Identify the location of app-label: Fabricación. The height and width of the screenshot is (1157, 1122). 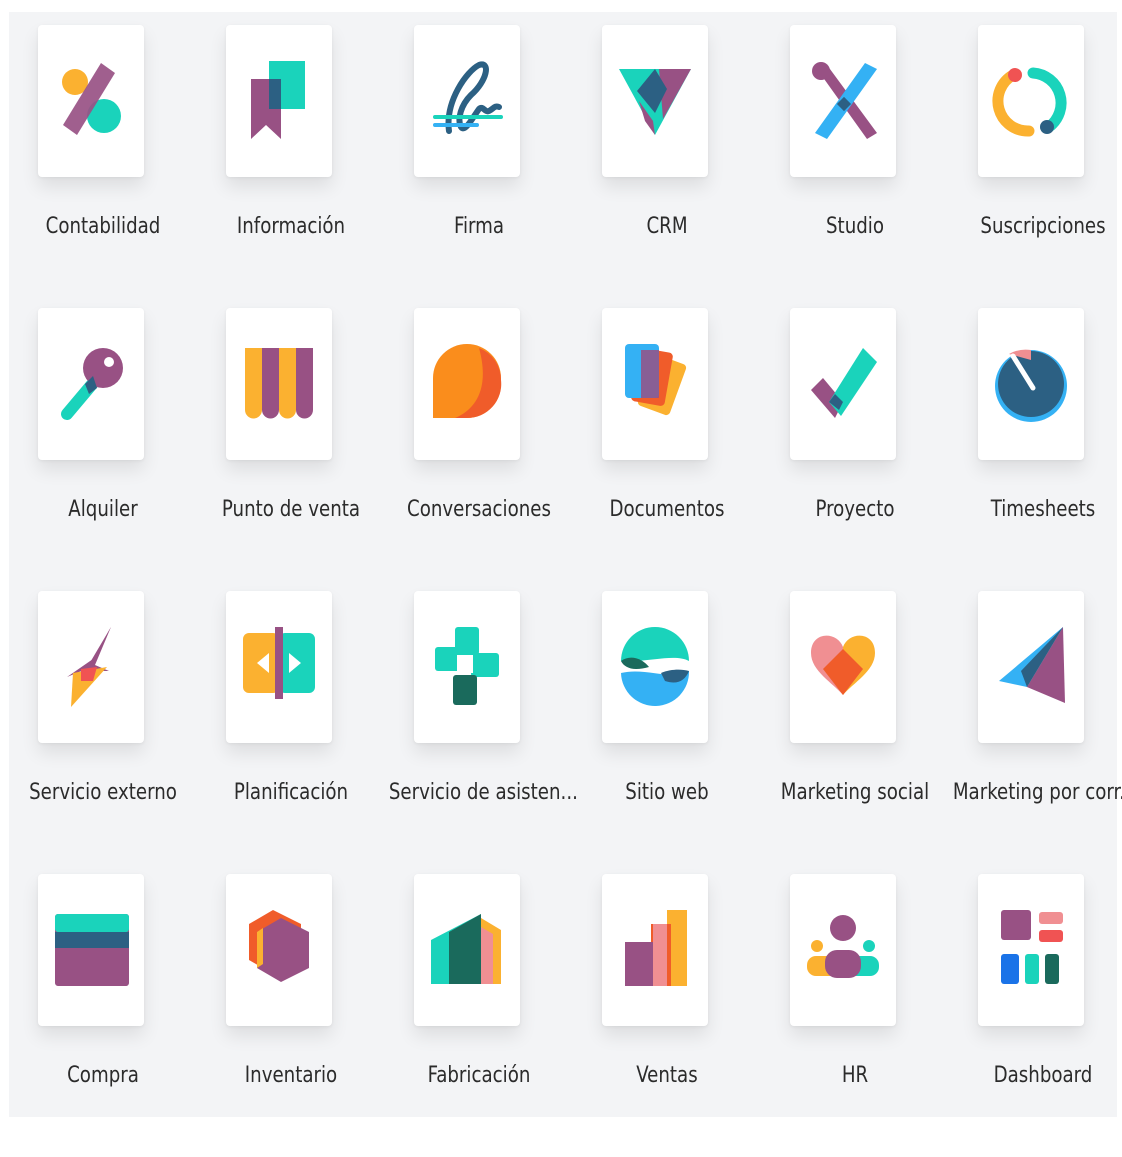
(479, 1075).